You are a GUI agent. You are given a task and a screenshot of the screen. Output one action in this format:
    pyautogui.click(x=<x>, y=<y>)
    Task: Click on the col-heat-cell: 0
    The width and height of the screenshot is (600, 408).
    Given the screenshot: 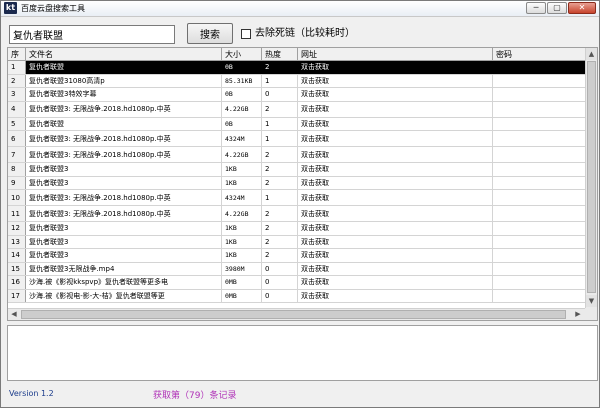 What is the action you would take?
    pyautogui.click(x=280, y=94)
    